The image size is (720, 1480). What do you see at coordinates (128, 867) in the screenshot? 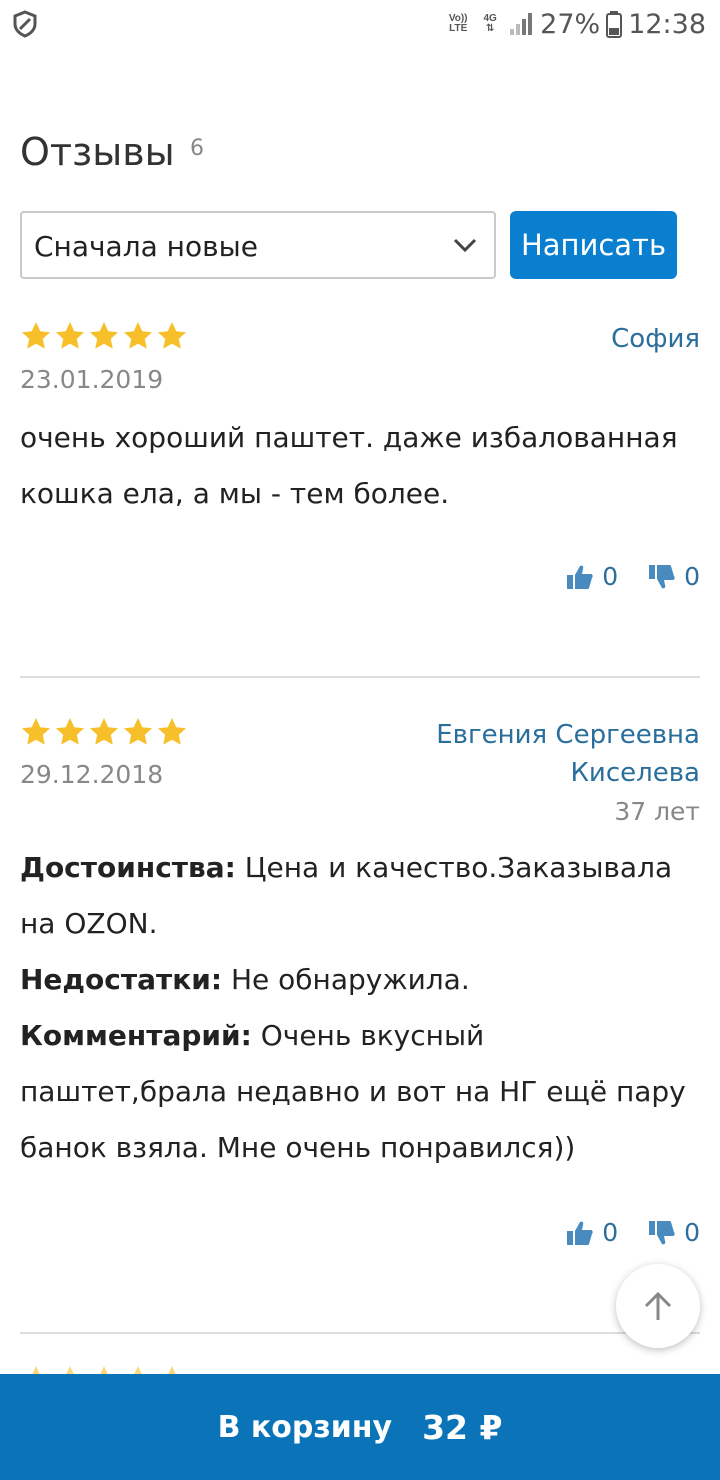
I see `pros-label: Достоинства:` at bounding box center [128, 867].